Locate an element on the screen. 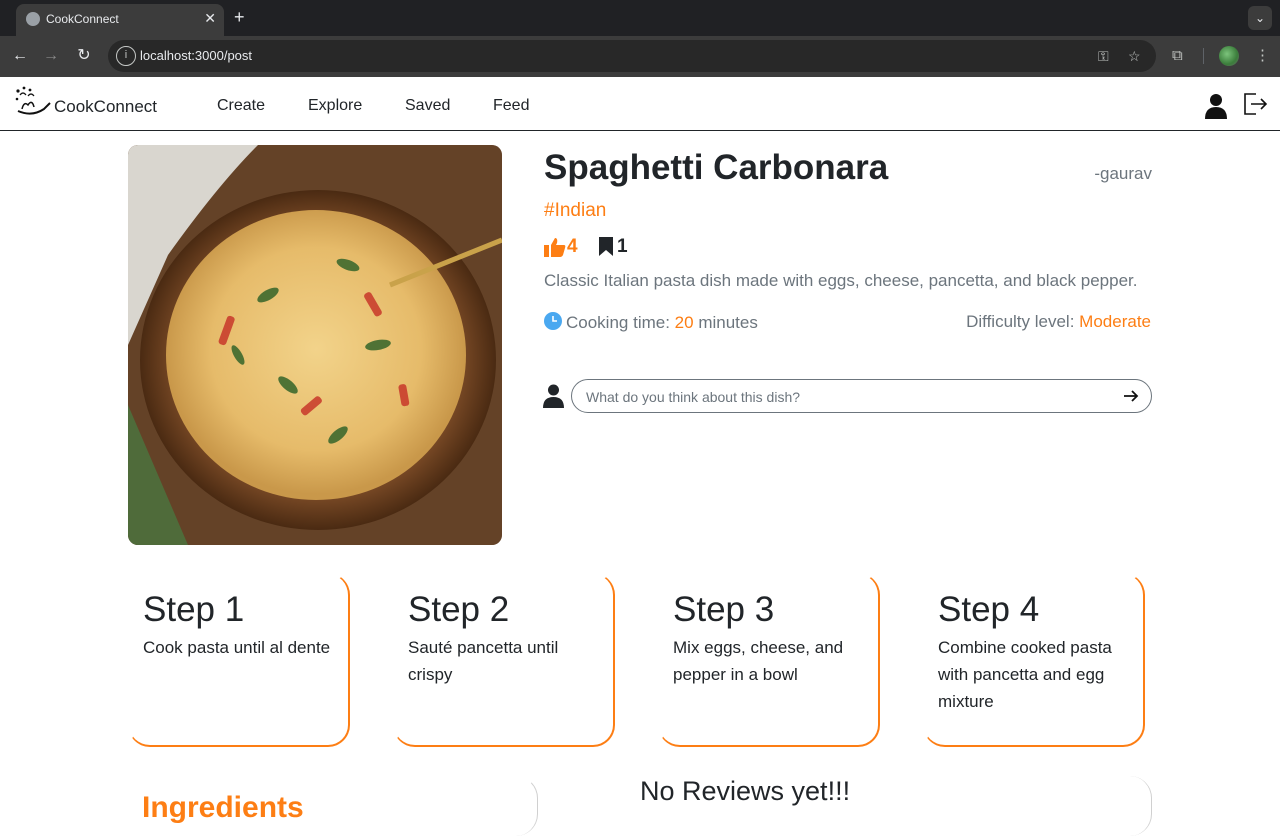 This screenshot has width=1280, height=836. address-bar: i localhost:3000/post ⚿ ☆ is located at coordinates (632, 56).